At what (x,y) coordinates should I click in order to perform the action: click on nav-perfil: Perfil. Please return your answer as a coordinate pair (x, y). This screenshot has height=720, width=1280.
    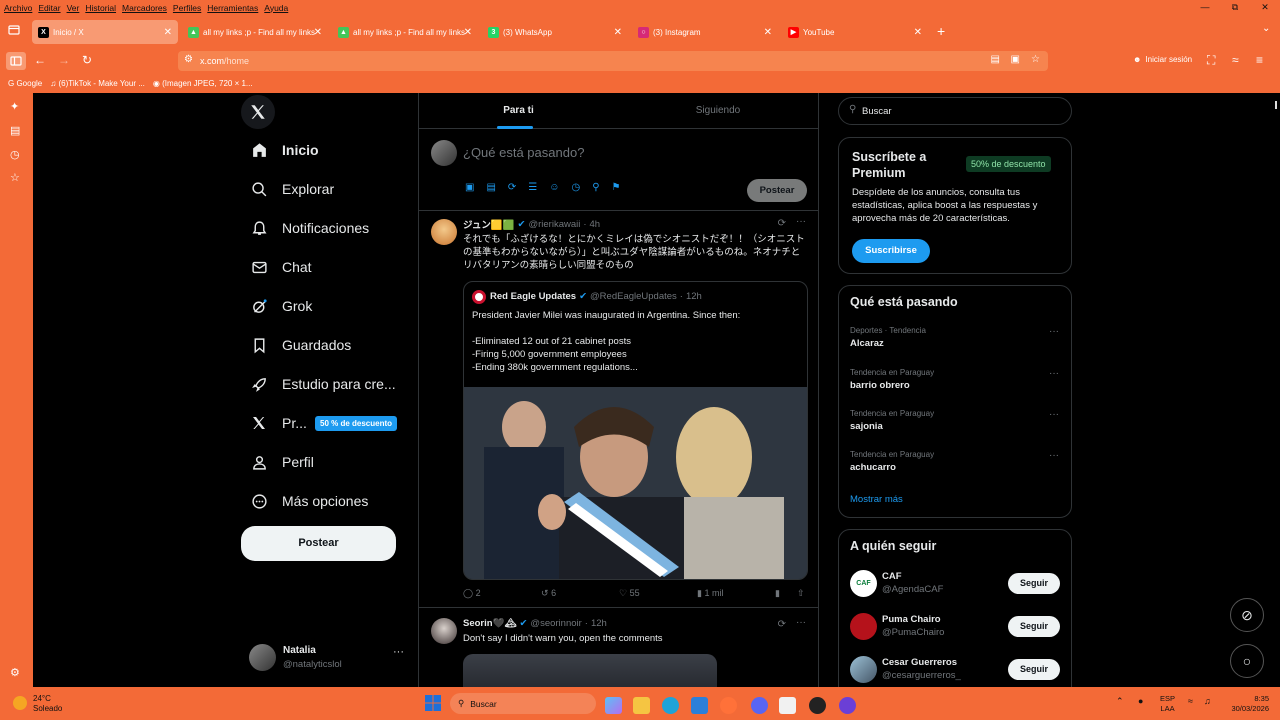
    Looking at the image, I should click on (282, 462).